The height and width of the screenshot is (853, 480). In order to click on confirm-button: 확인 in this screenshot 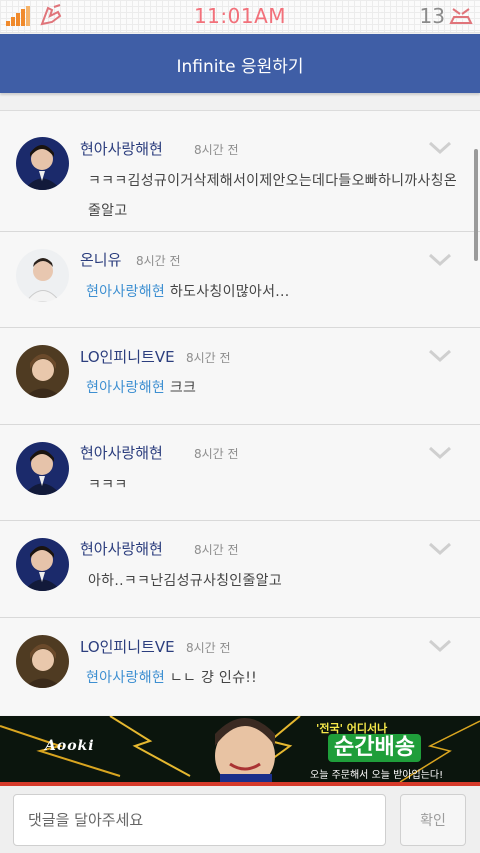, I will do `click(433, 820)`.